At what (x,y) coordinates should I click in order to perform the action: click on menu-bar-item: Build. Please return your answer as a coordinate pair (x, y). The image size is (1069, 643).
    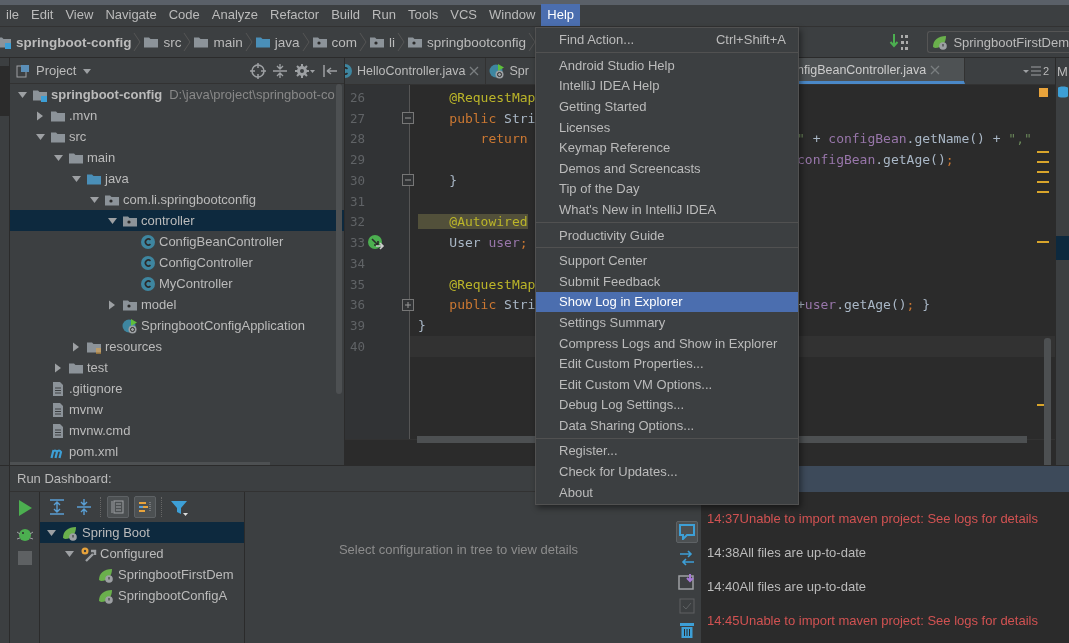
    Looking at the image, I should click on (346, 15).